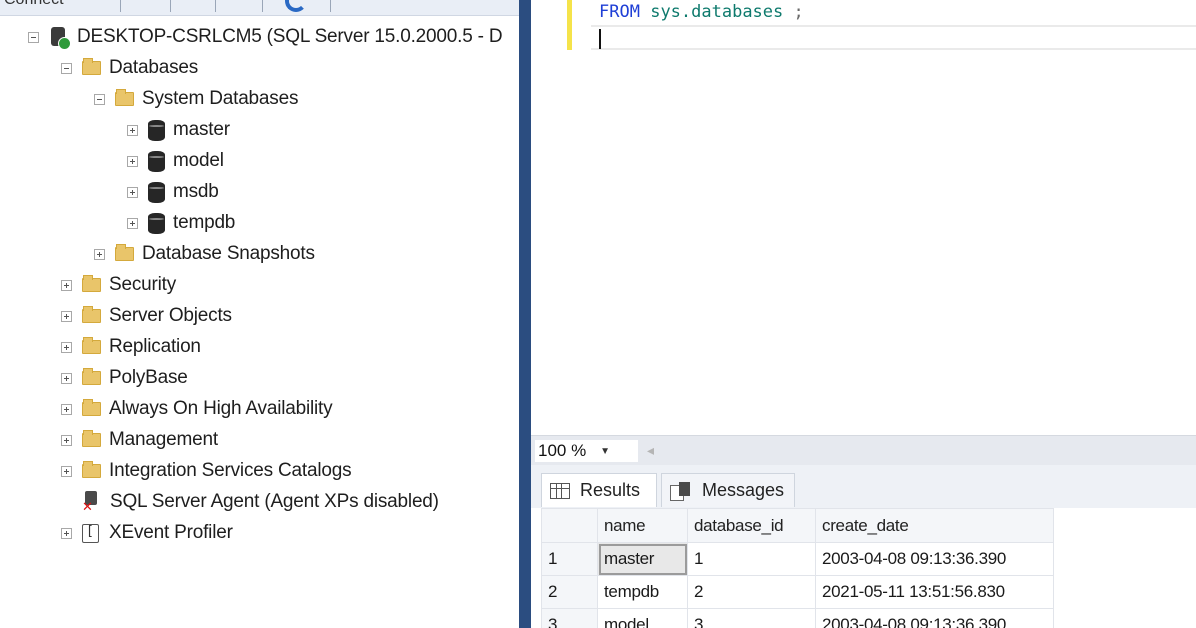  I want to click on cell-database-id: 2, so click(751, 592).